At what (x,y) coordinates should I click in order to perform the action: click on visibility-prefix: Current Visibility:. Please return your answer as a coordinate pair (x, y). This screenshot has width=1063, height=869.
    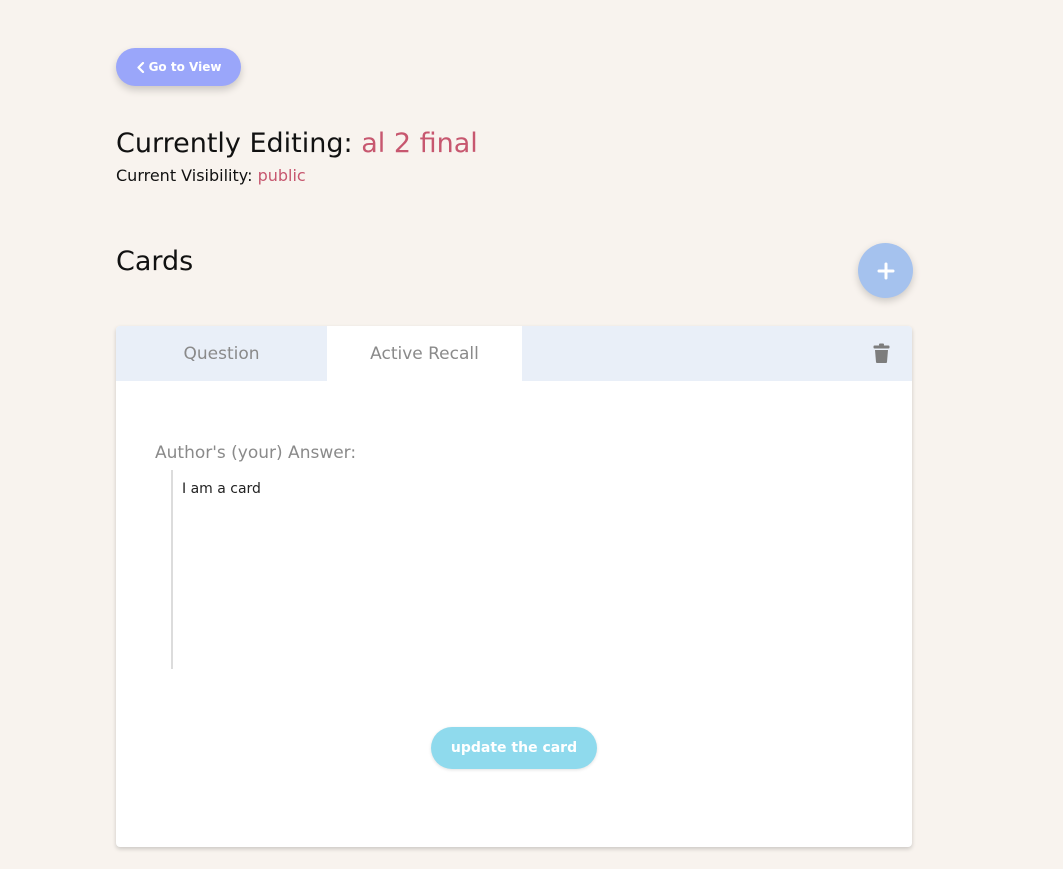
    Looking at the image, I should click on (184, 175).